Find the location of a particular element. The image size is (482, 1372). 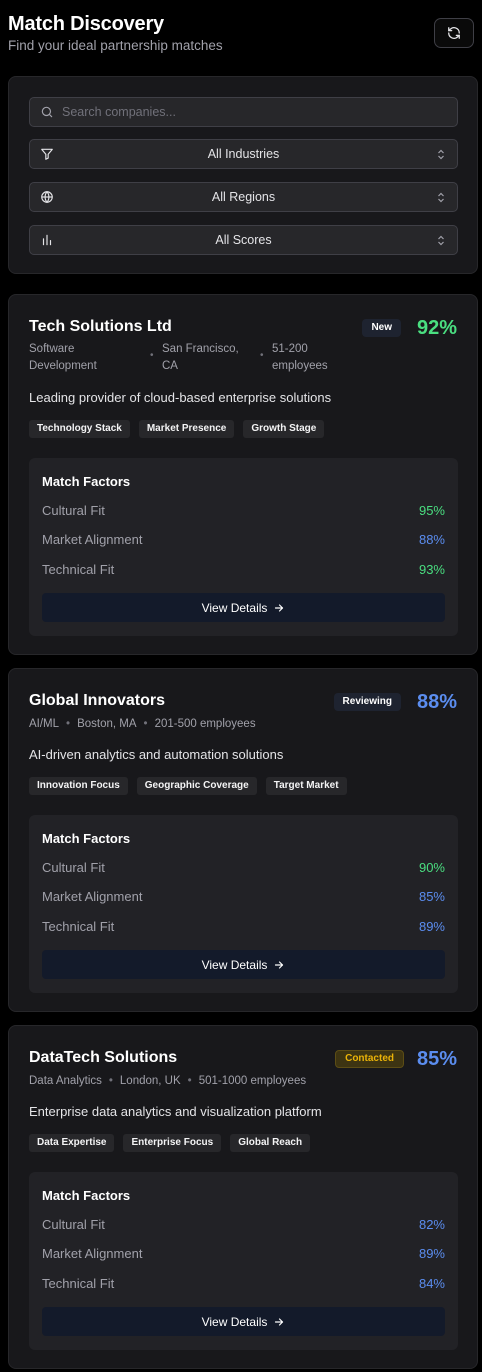

company-industry: Data Analytics is located at coordinates (65, 1081).